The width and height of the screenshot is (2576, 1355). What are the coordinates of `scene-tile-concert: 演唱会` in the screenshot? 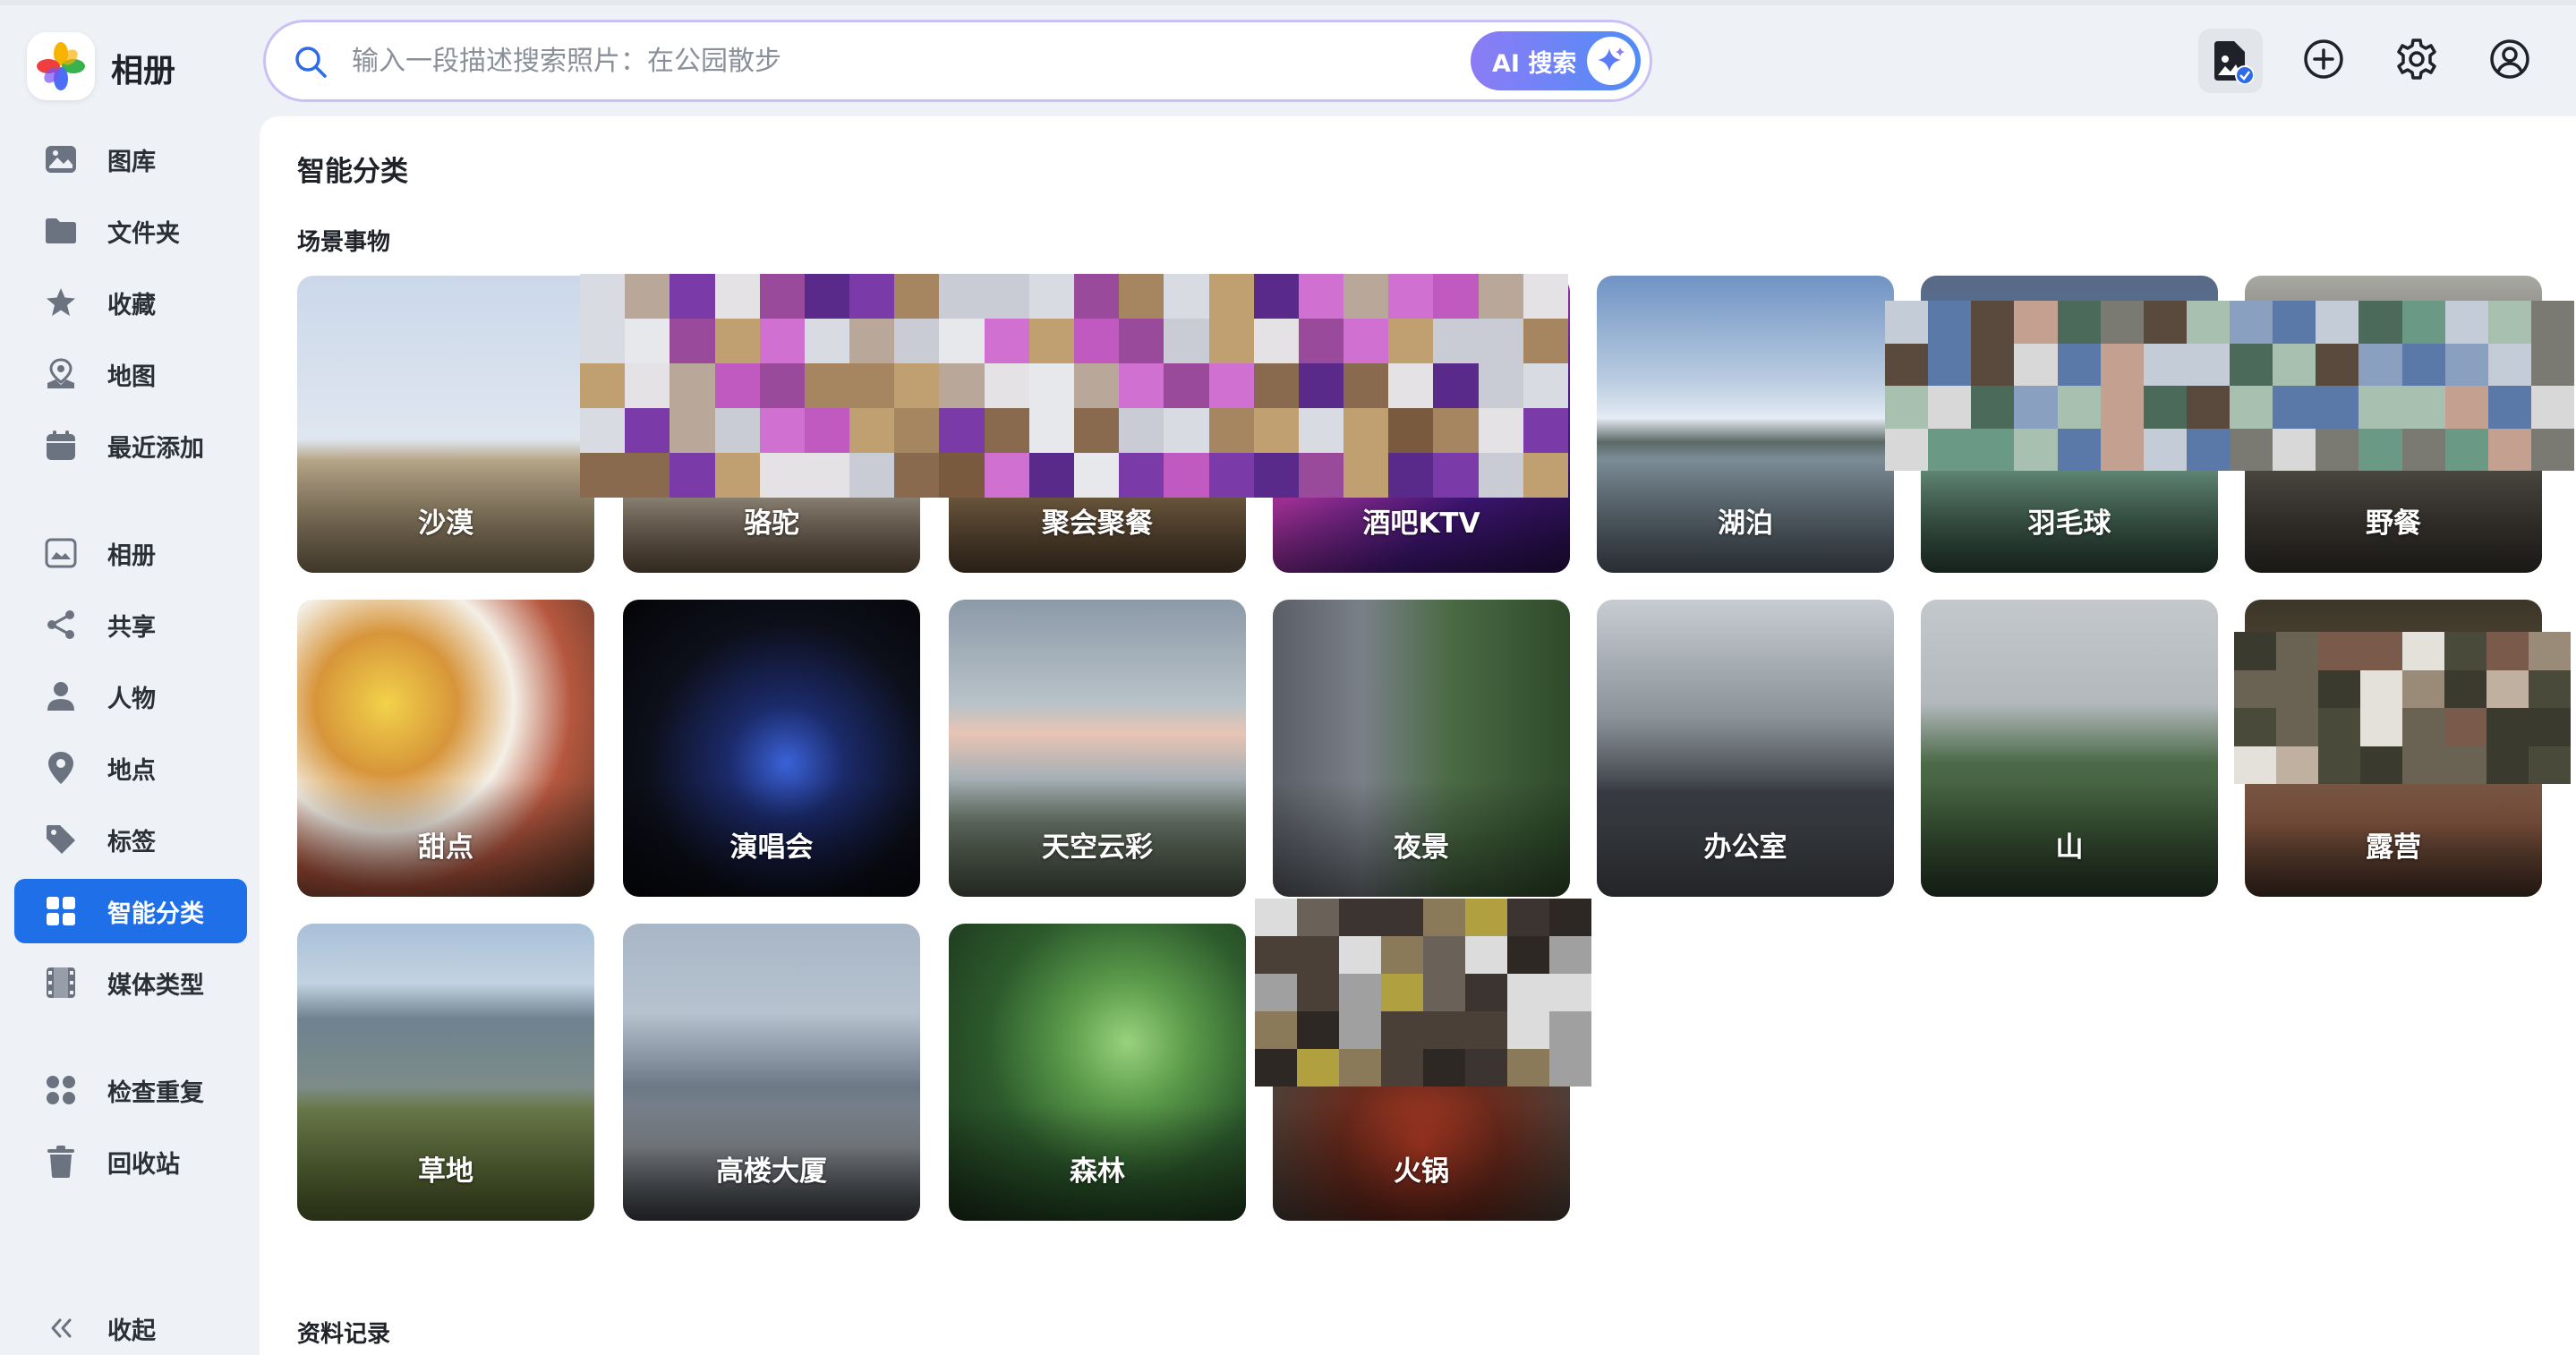 It's located at (771, 748).